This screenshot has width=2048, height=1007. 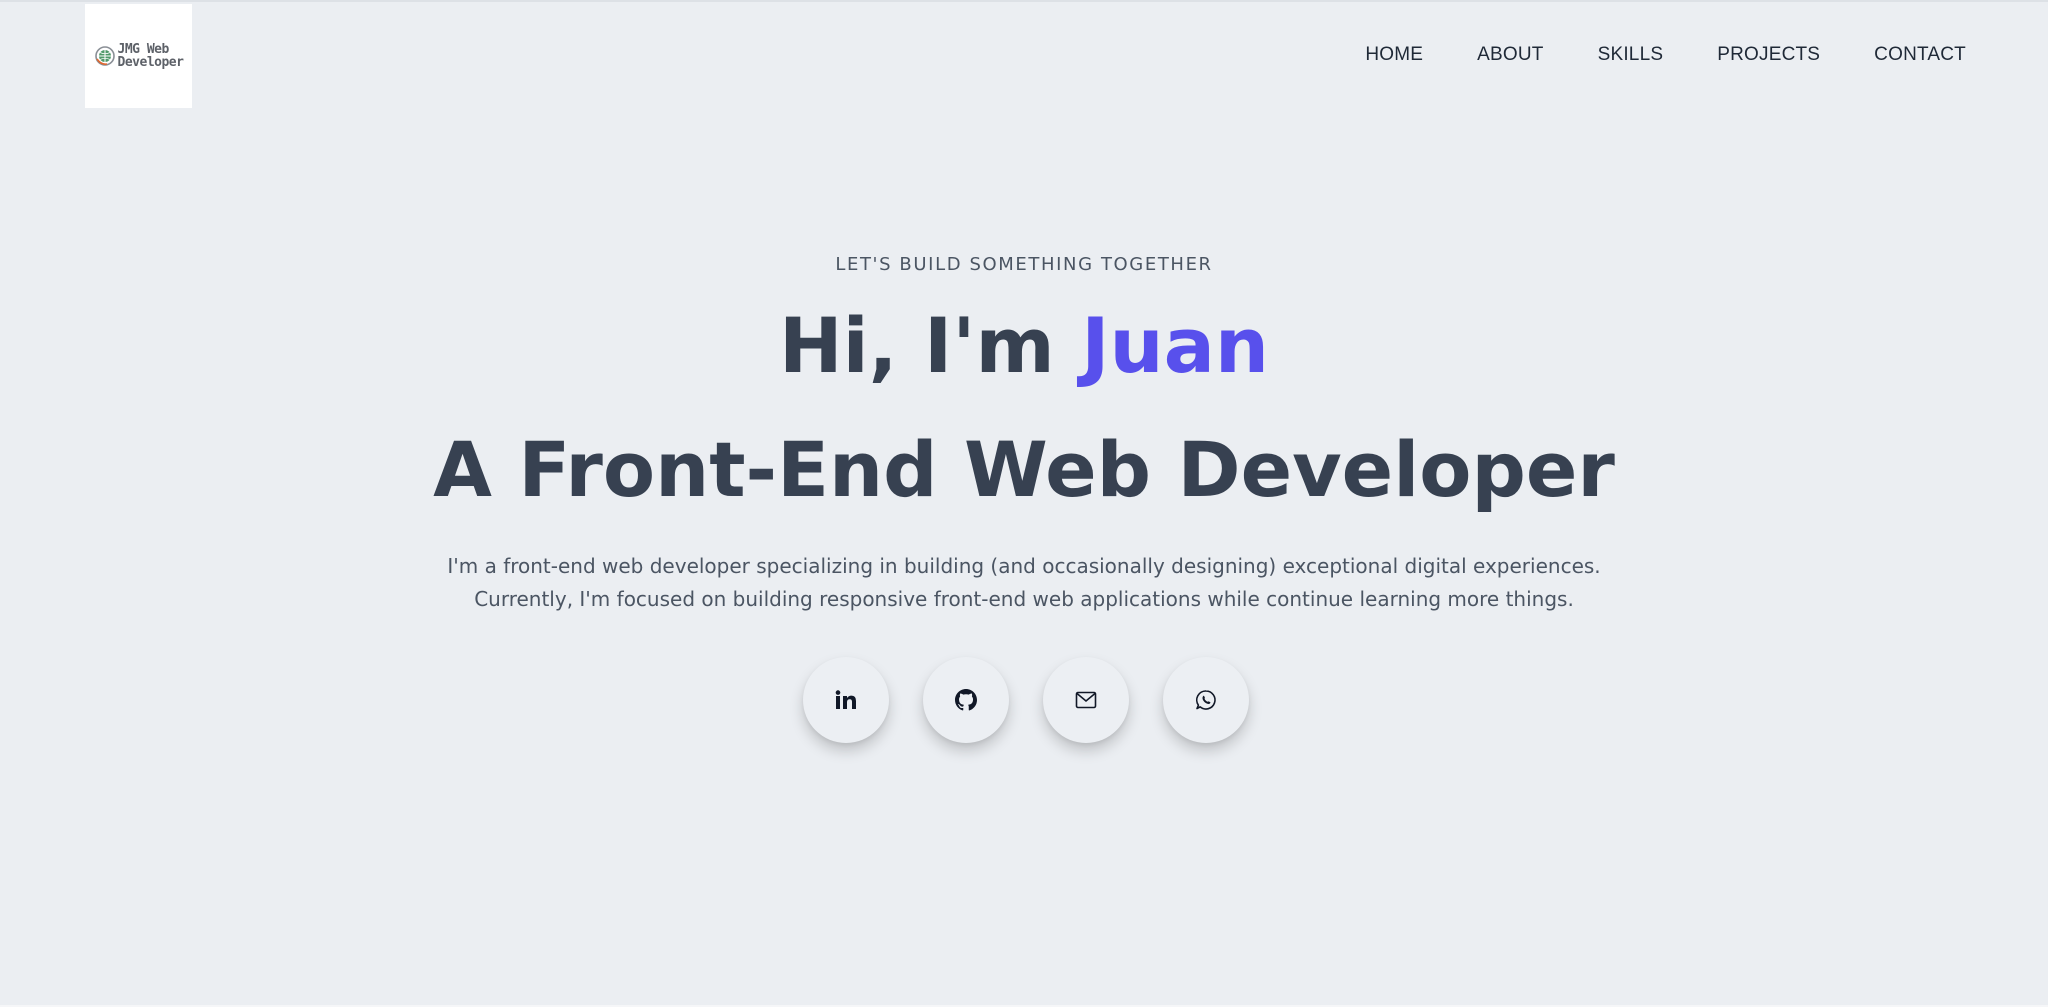 I want to click on nav-home: HOME, so click(x=1394, y=55).